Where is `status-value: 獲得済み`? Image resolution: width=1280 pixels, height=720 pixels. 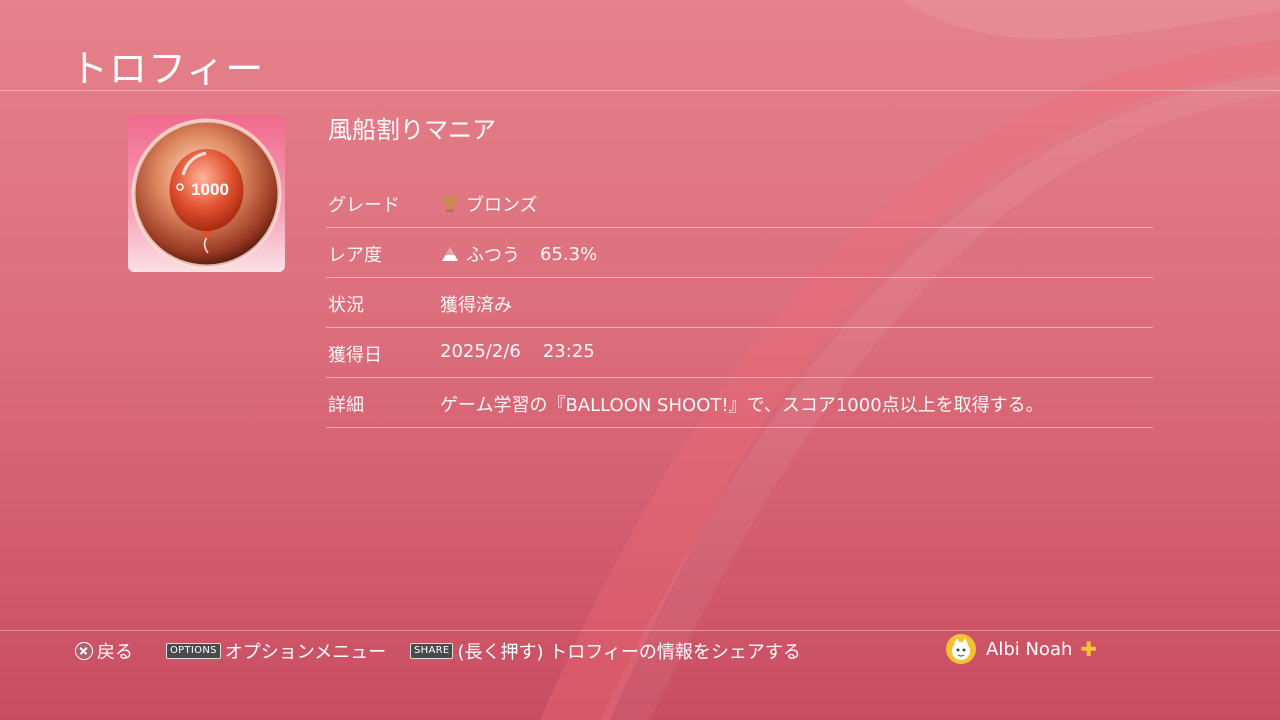 status-value: 獲得済み is located at coordinates (476, 305).